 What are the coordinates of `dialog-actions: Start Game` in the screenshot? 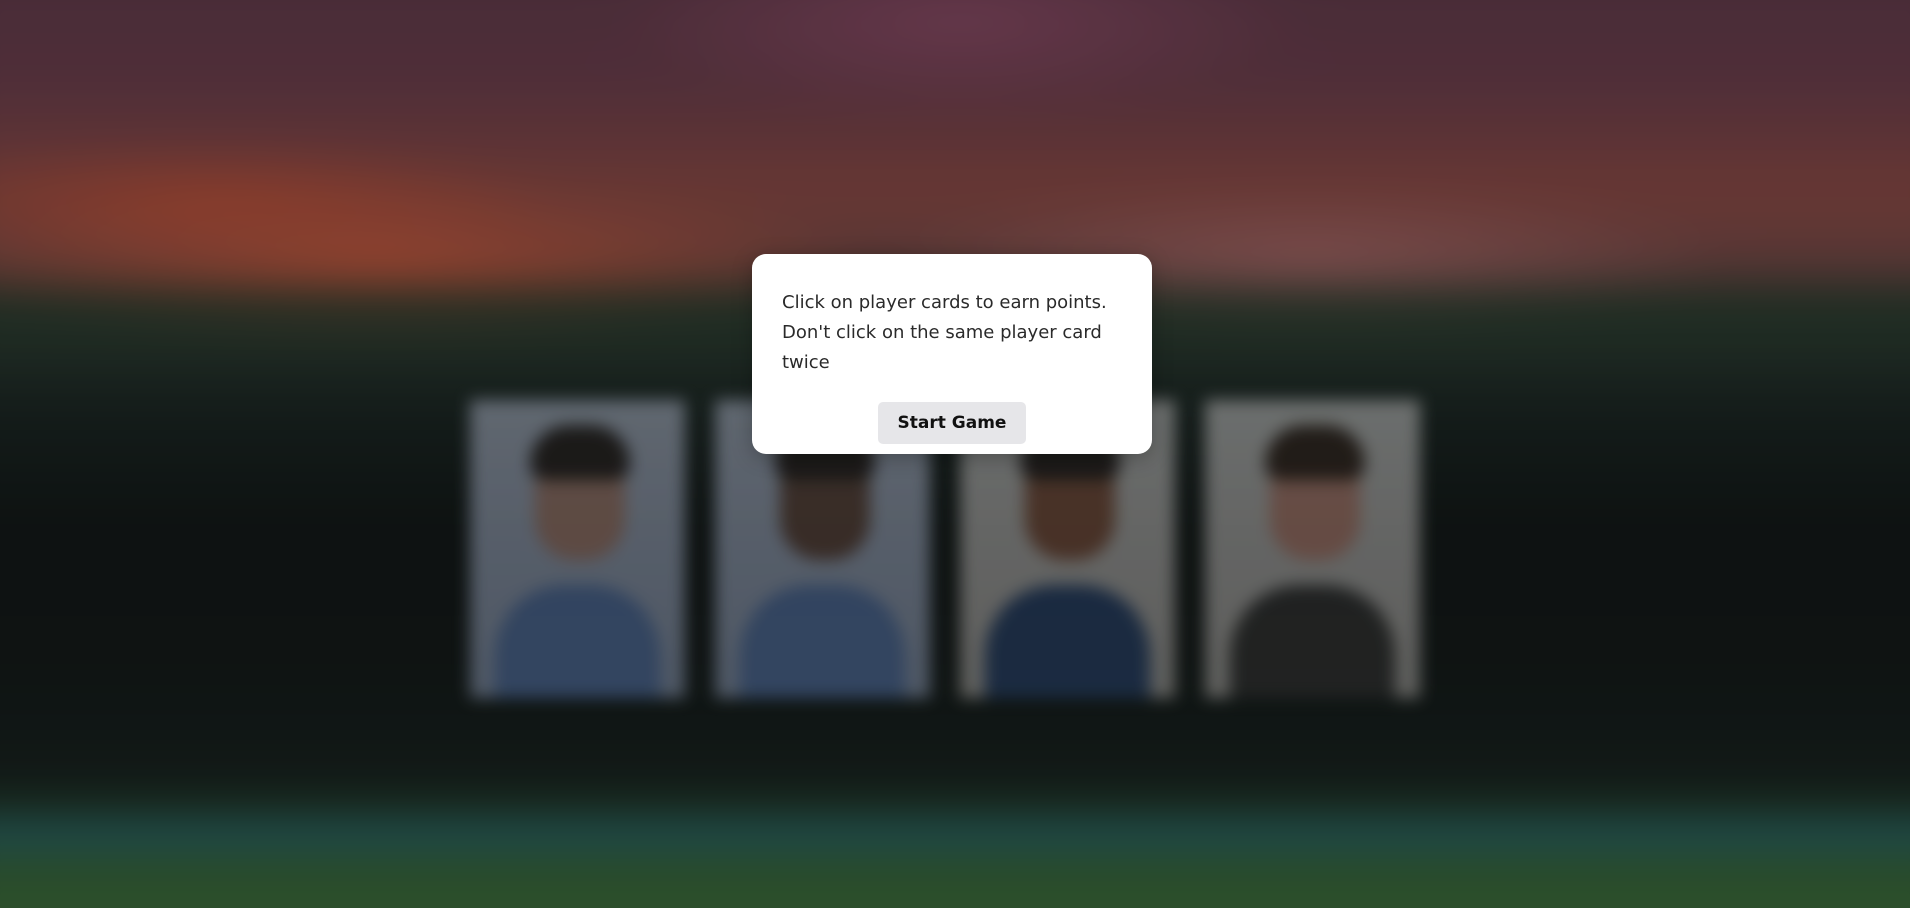 It's located at (952, 423).